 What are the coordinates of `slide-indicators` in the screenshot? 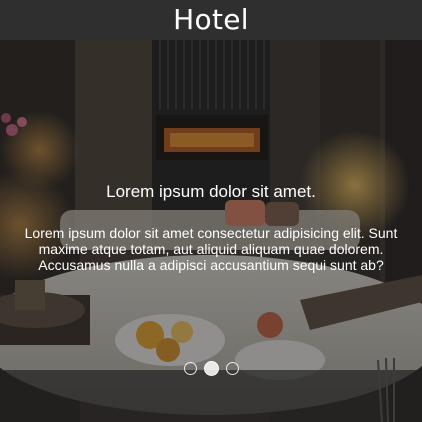 It's located at (211, 368).